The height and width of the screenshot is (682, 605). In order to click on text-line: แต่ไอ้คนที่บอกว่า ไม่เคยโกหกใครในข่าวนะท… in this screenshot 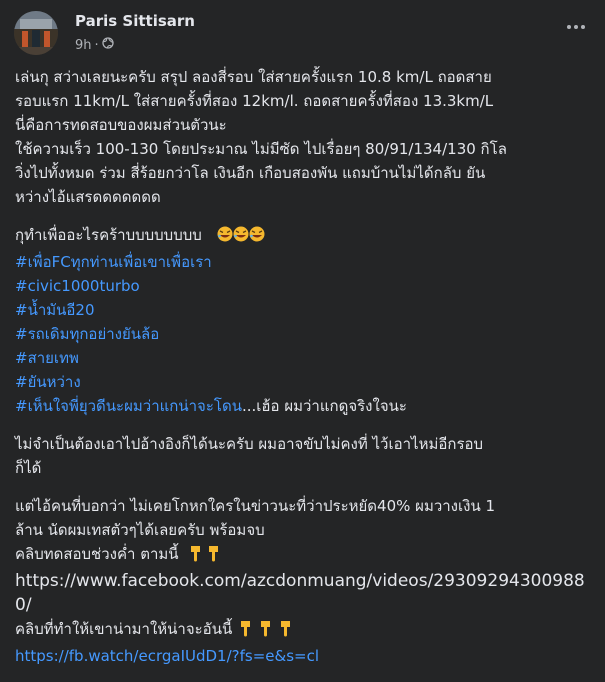, I will do `click(255, 506)`.